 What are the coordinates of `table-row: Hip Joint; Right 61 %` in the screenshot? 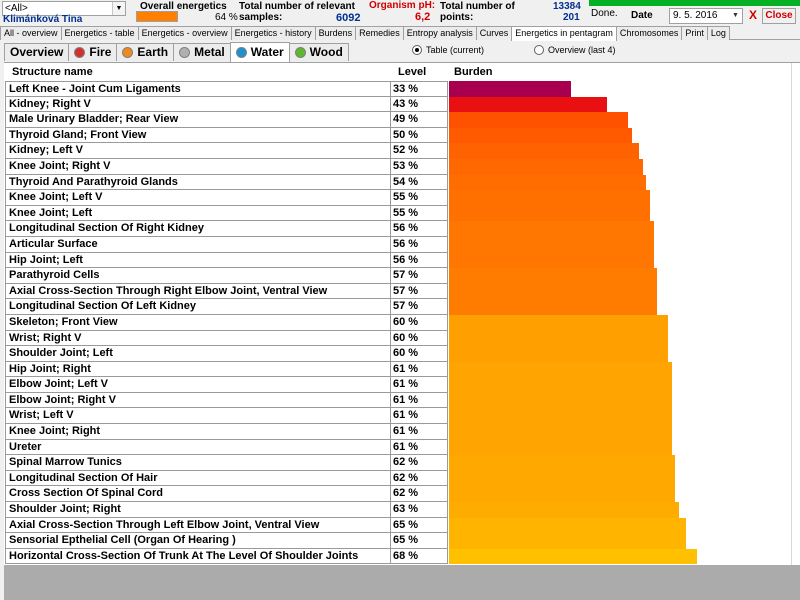 It's located at (398, 369).